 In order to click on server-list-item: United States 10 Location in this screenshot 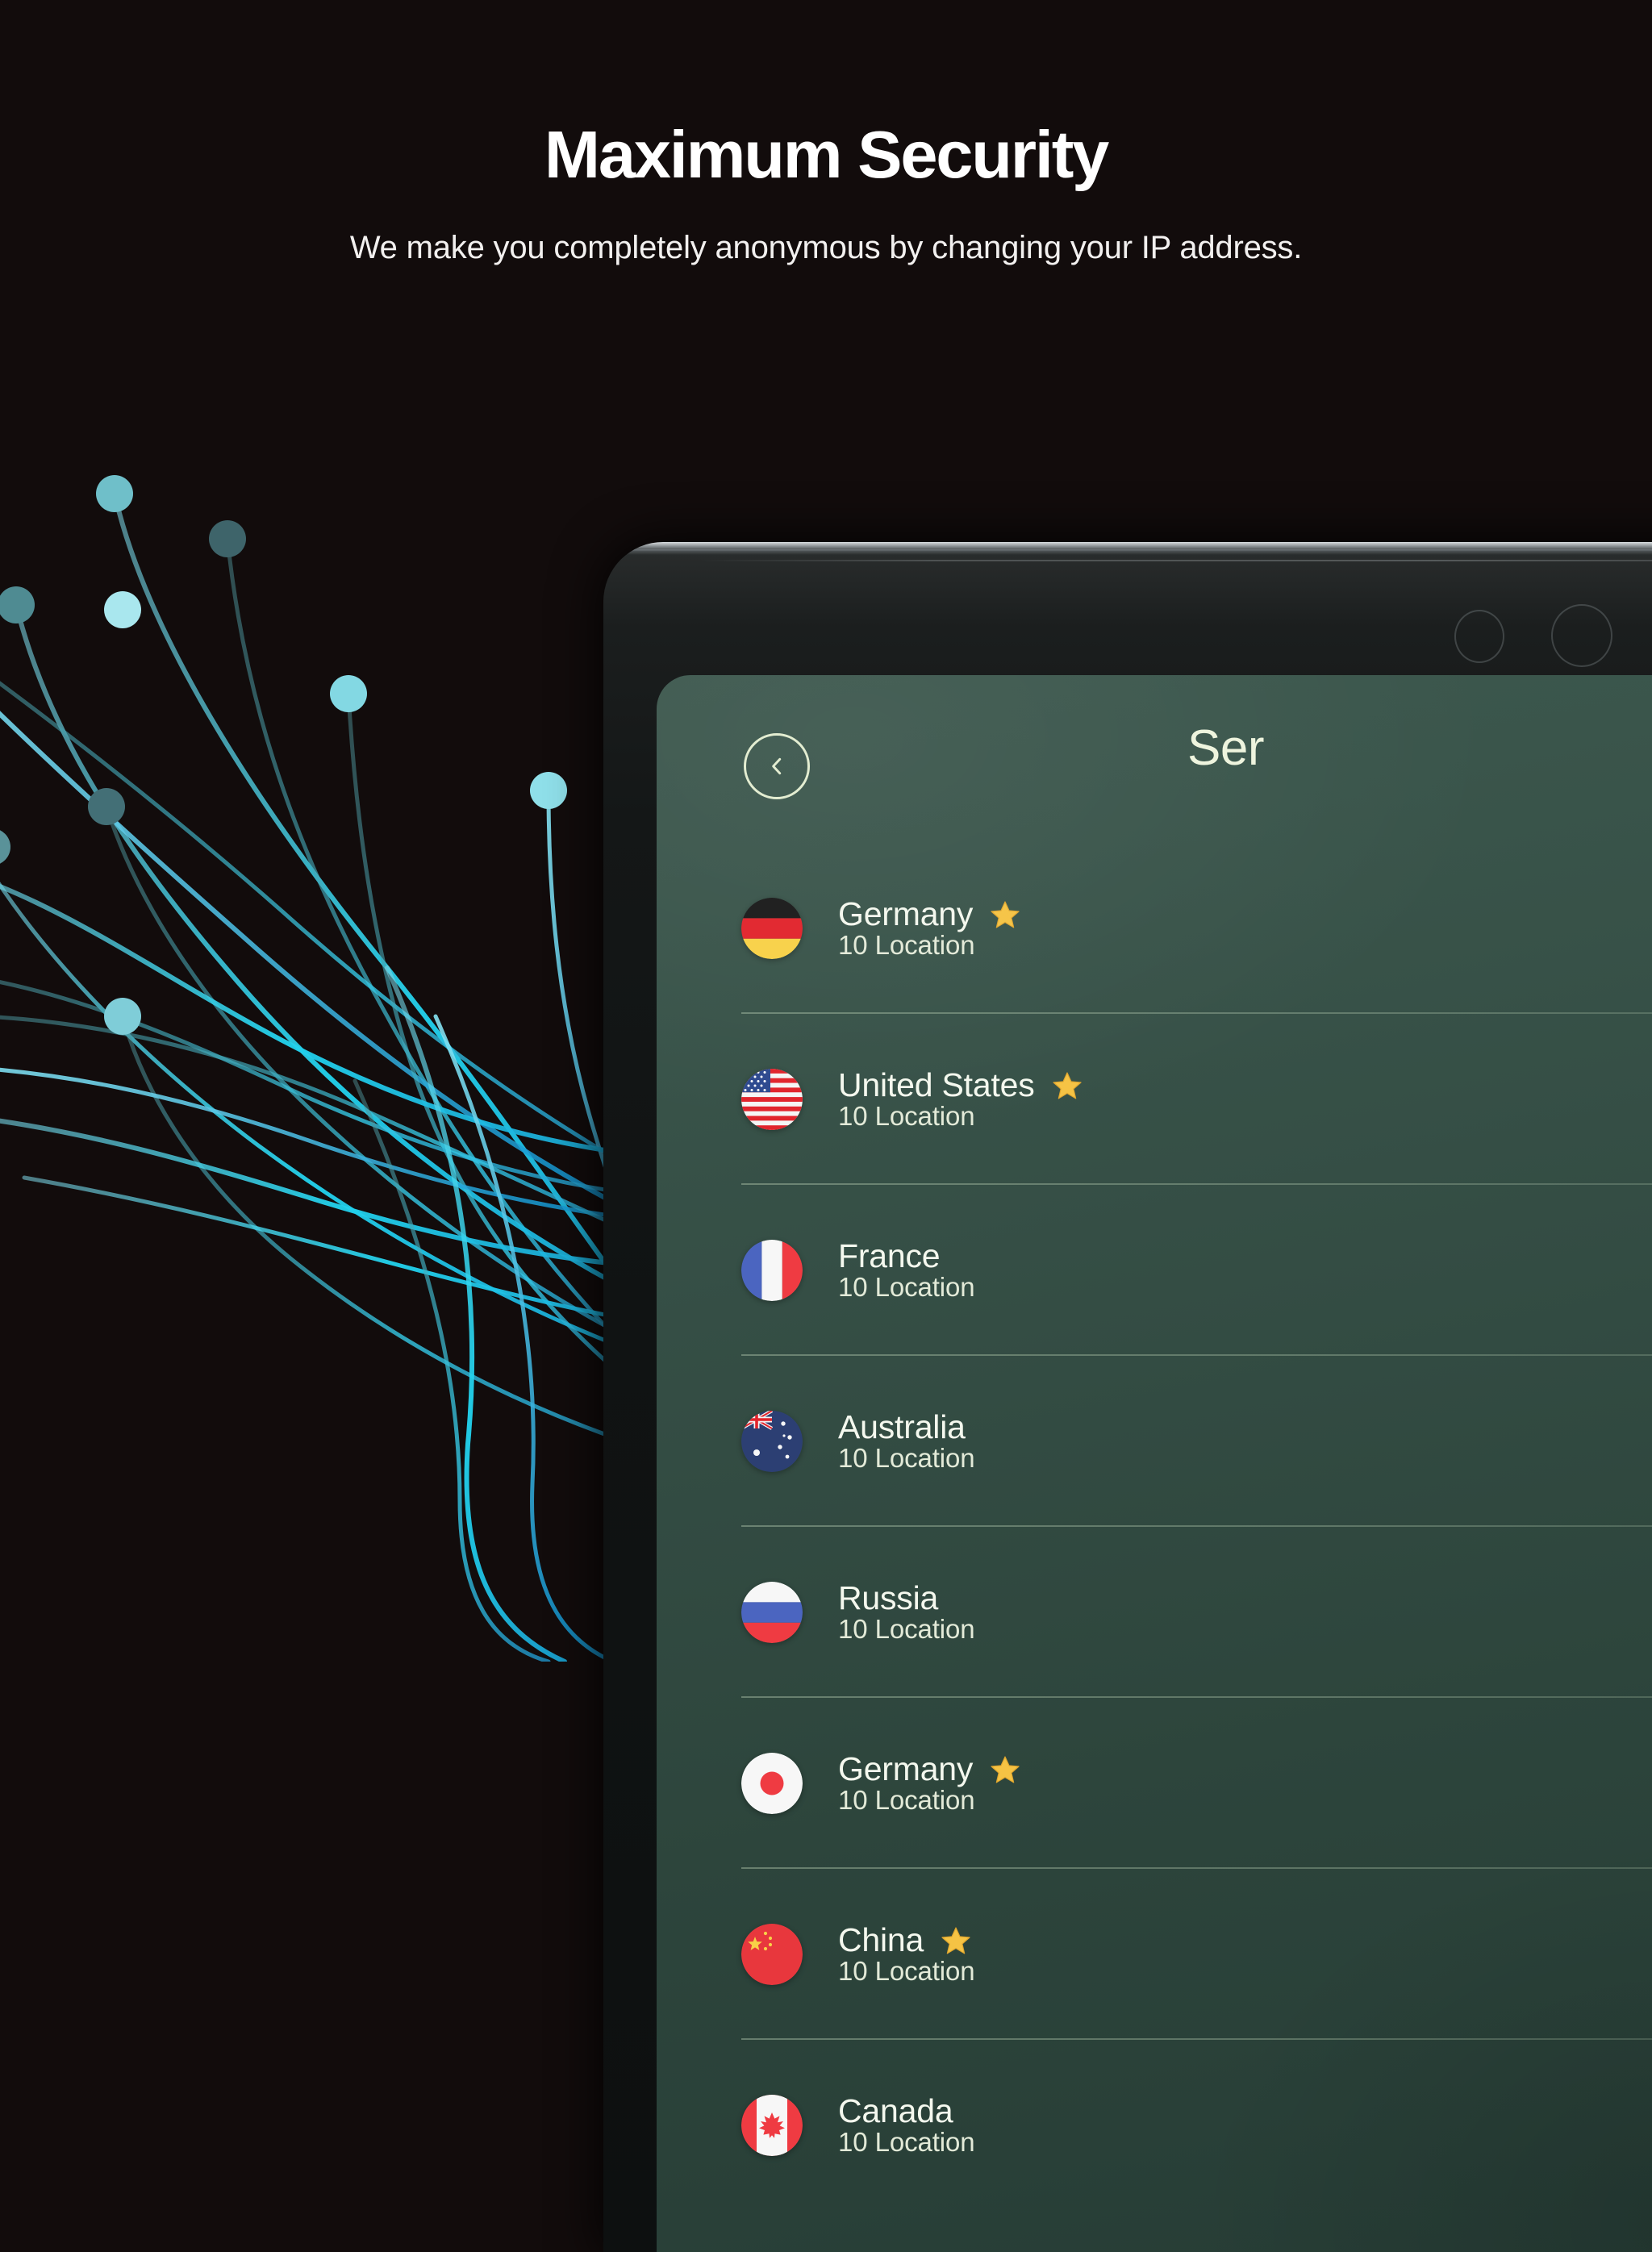, I will do `click(1154, 1099)`.